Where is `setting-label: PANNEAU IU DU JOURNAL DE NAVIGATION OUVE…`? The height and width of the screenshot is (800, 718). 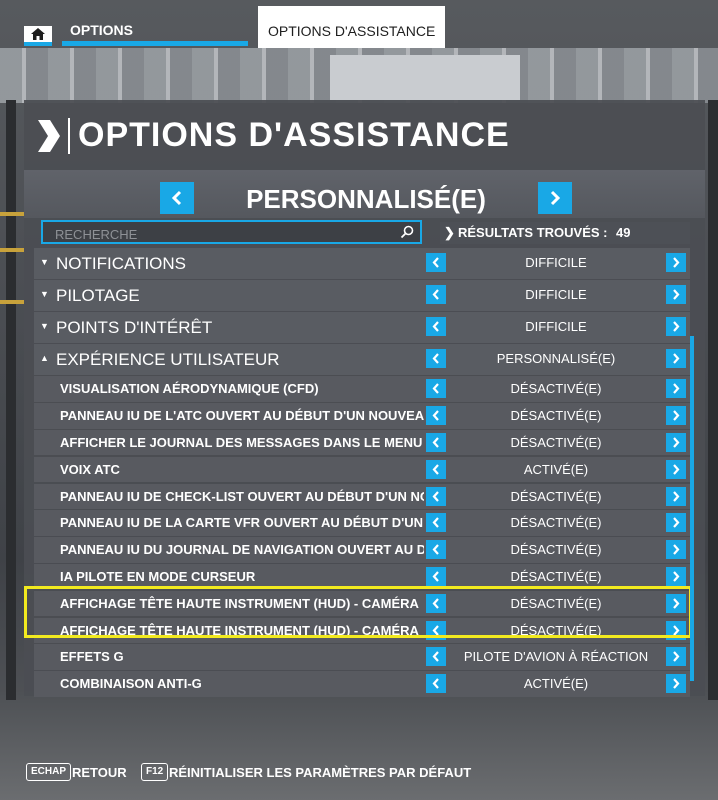 setting-label: PANNEAU IU DU JOURNAL DE NAVIGATION OUVE… is located at coordinates (242, 550).